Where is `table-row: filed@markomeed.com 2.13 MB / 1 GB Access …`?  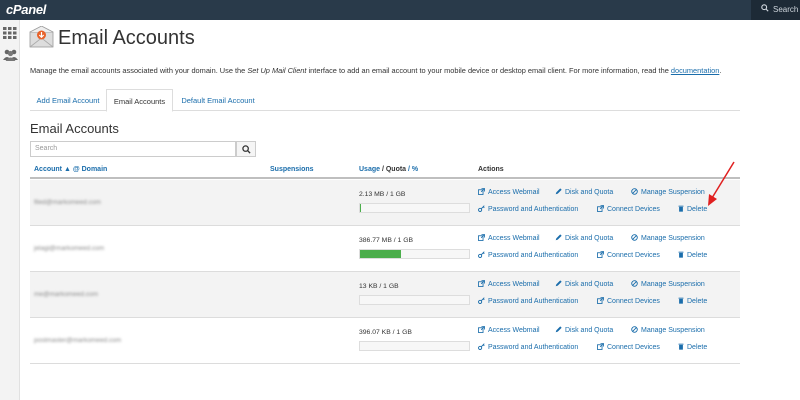
table-row: filed@markomeed.com 2.13 MB / 1 GB Access … is located at coordinates (385, 203).